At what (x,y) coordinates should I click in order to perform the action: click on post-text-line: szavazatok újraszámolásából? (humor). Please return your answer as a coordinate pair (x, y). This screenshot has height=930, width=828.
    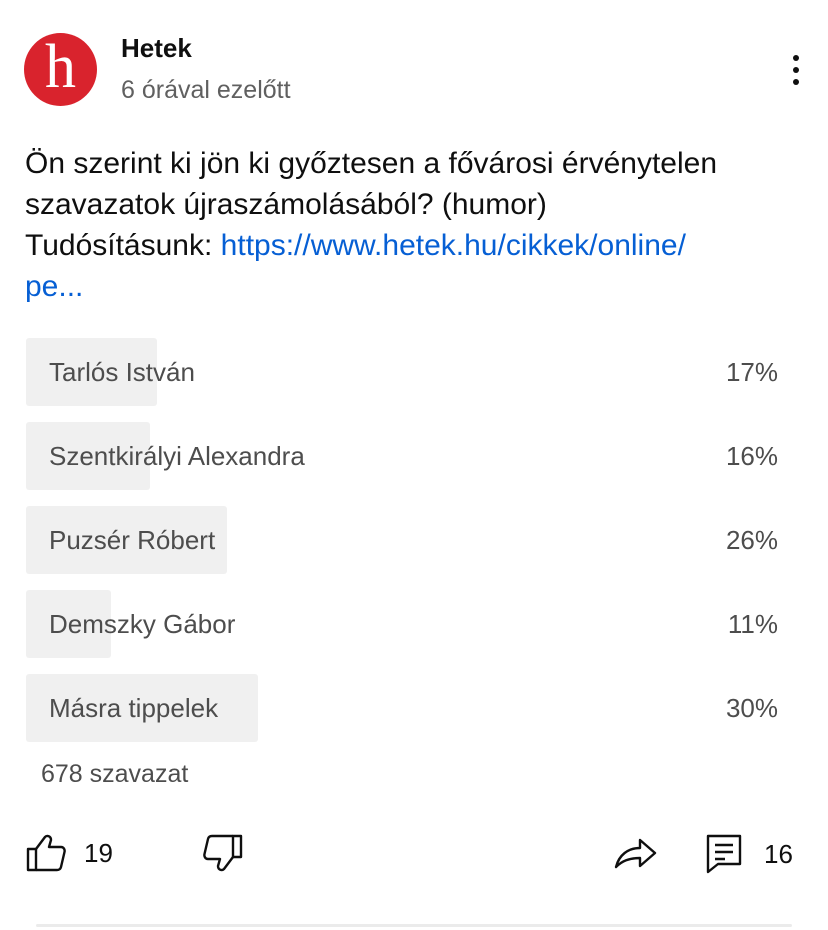
    Looking at the image, I should click on (286, 204).